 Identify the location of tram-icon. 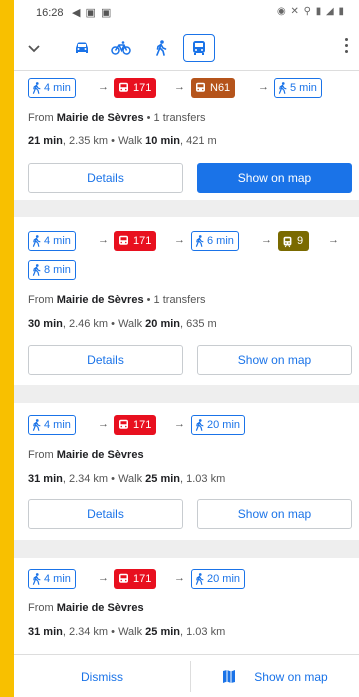
(287, 241).